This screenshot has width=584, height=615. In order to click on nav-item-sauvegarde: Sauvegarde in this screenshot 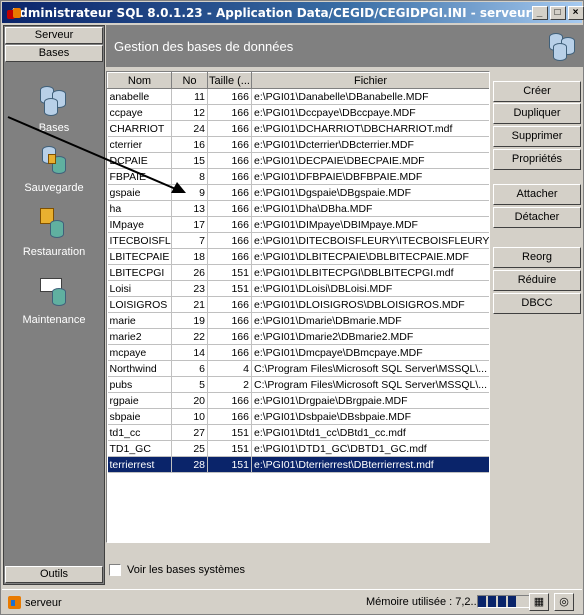, I will do `click(54, 168)`.